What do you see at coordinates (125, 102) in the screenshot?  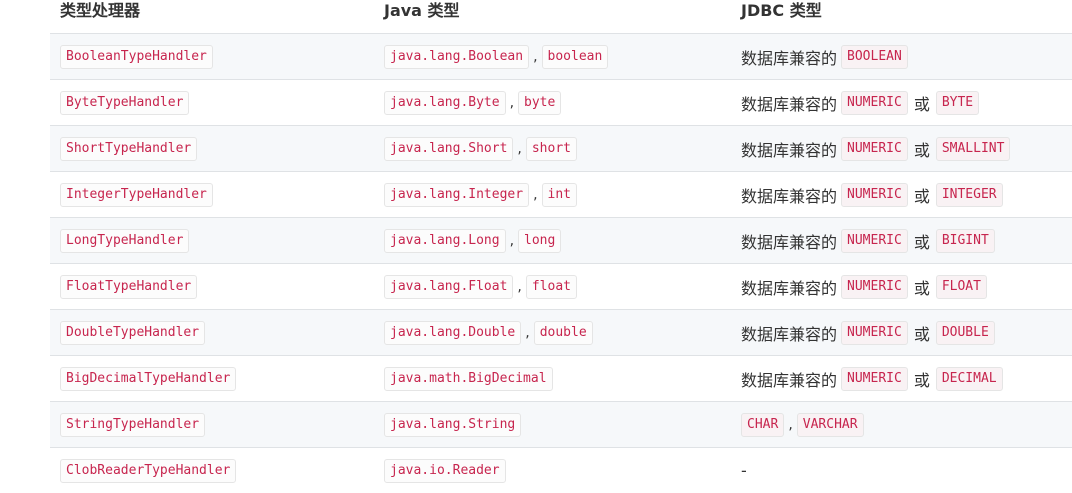 I see `handler-code: ByteTypeHandler` at bounding box center [125, 102].